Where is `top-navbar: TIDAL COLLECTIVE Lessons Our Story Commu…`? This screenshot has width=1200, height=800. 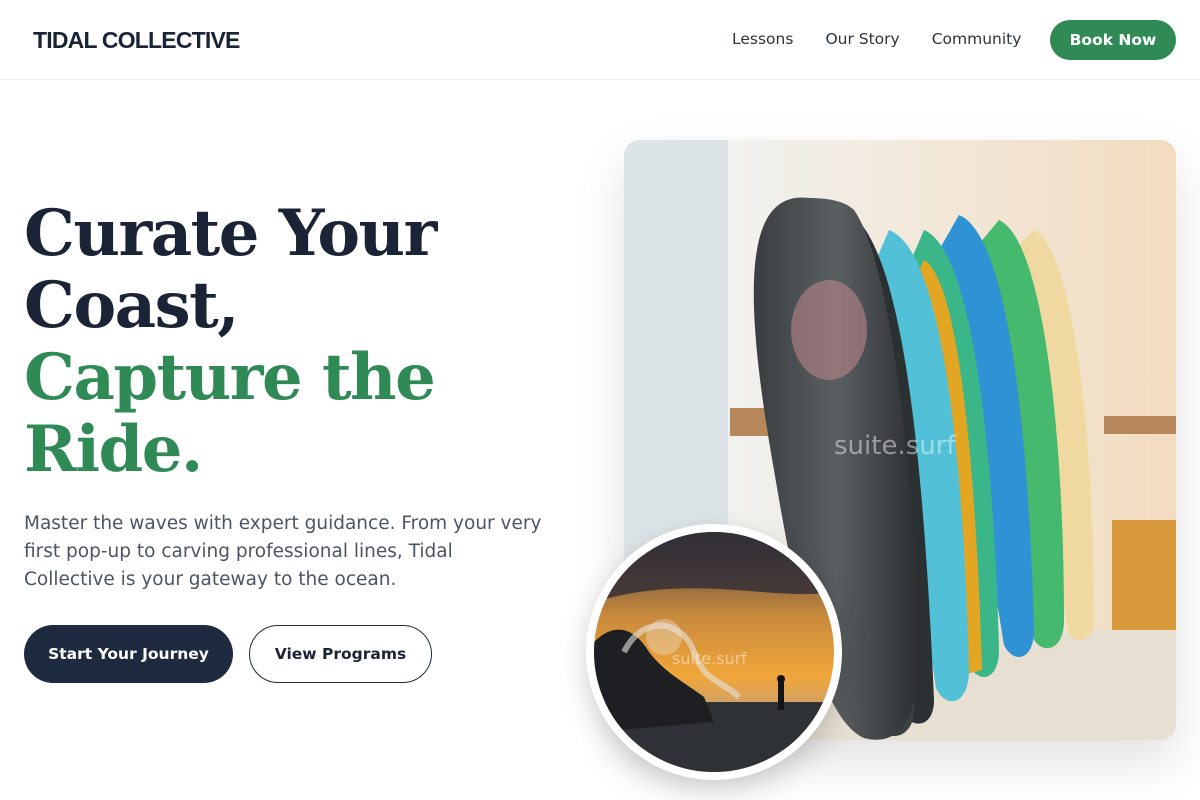 top-navbar: TIDAL COLLECTIVE Lessons Our Story Commu… is located at coordinates (600, 40).